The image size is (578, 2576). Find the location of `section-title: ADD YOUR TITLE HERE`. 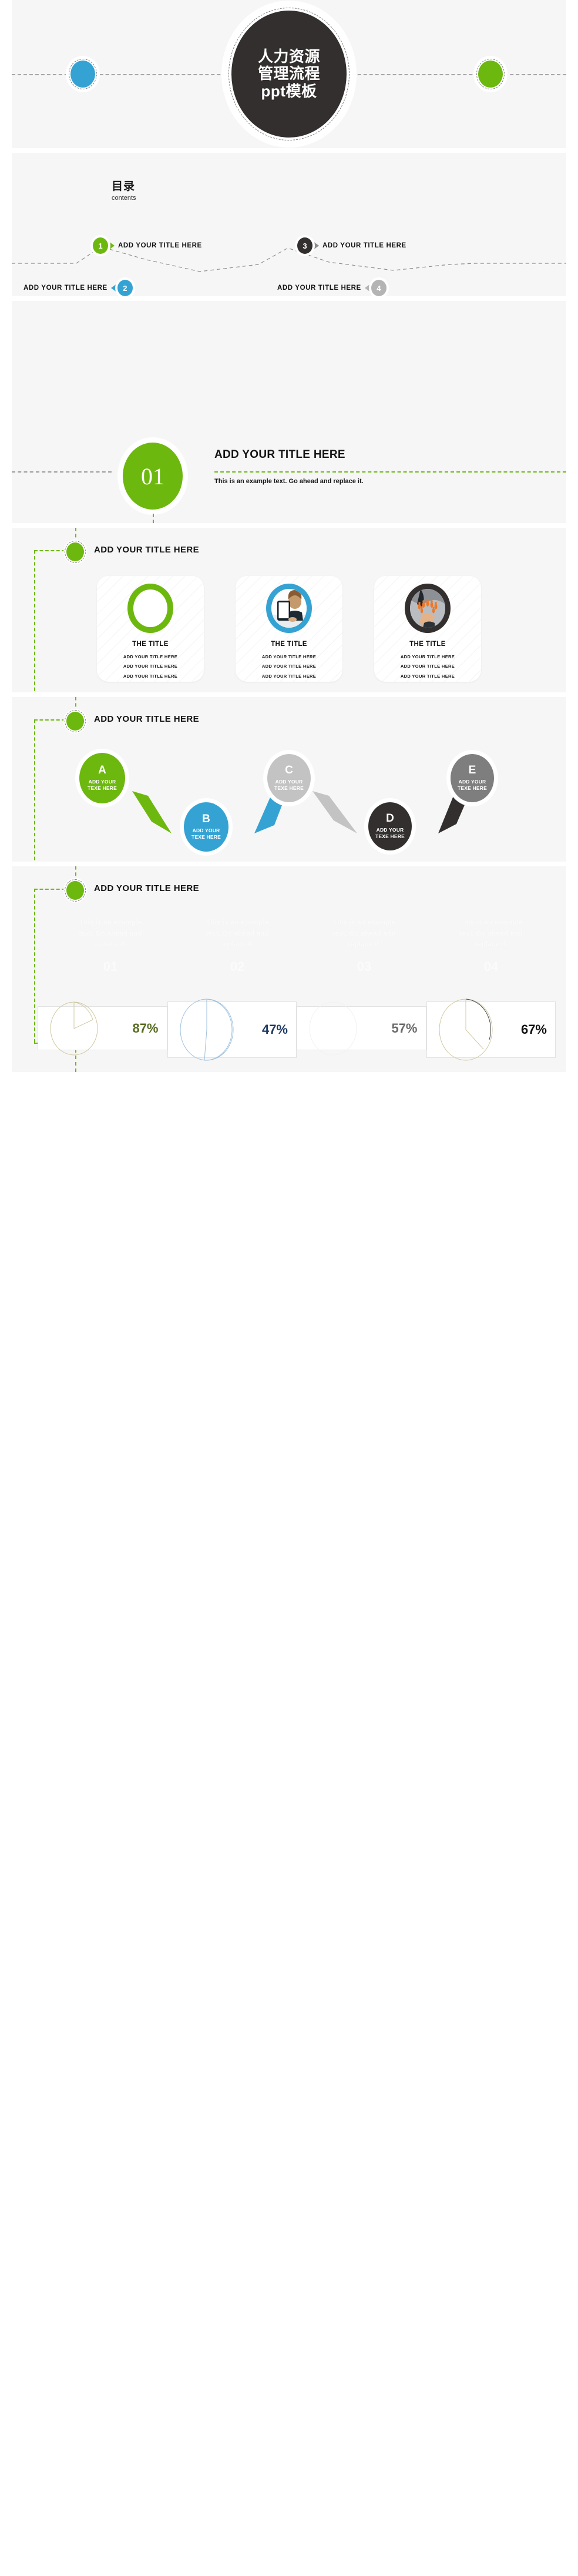

section-title: ADD YOUR TITLE HERE is located at coordinates (279, 454).